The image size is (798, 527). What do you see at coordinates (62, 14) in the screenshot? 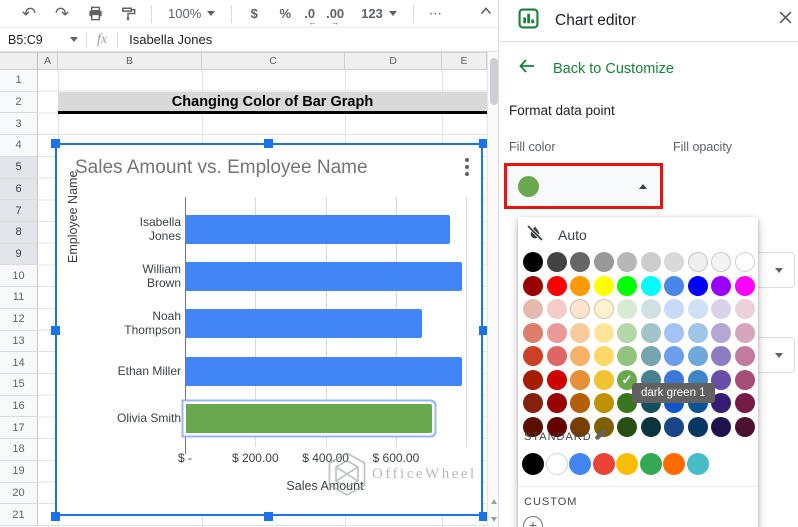
I see `redo-icon: ↷` at bounding box center [62, 14].